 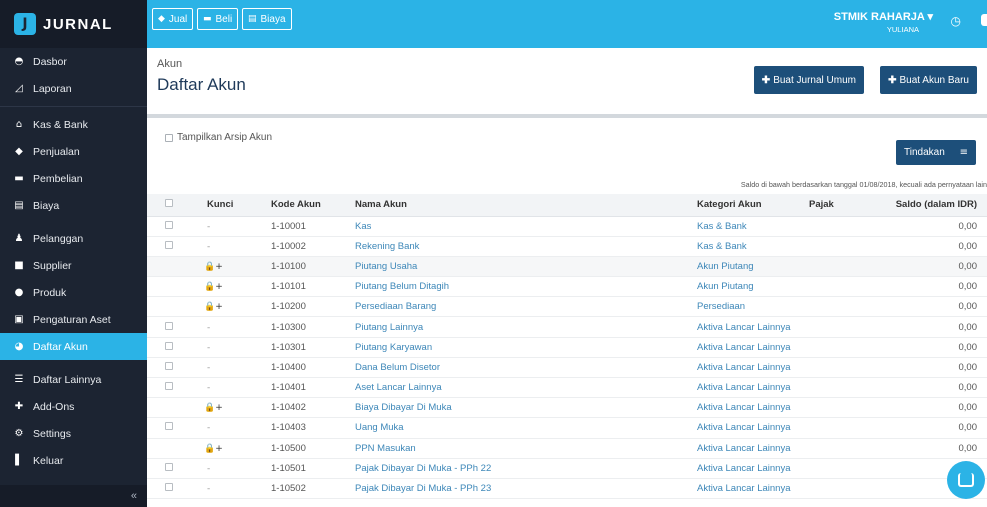 What do you see at coordinates (73, 496) in the screenshot?
I see `sidebar-collapse-button: «` at bounding box center [73, 496].